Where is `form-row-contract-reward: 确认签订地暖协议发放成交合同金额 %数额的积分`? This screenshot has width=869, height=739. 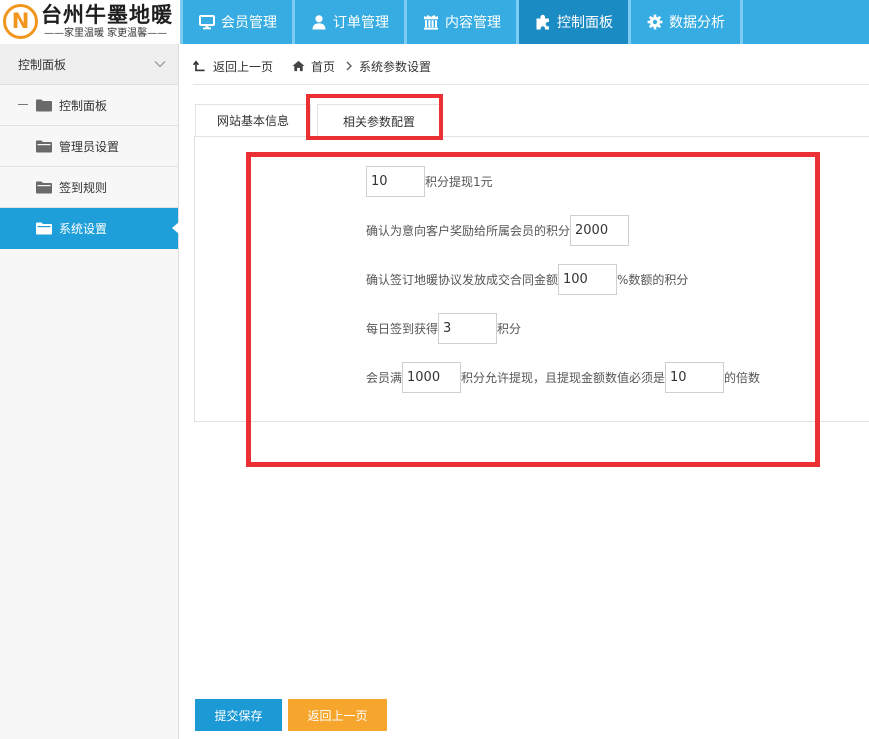
form-row-contract-reward: 确认签订地暖协议发放成交合同金额 %数额的积分 is located at coordinates (563, 279).